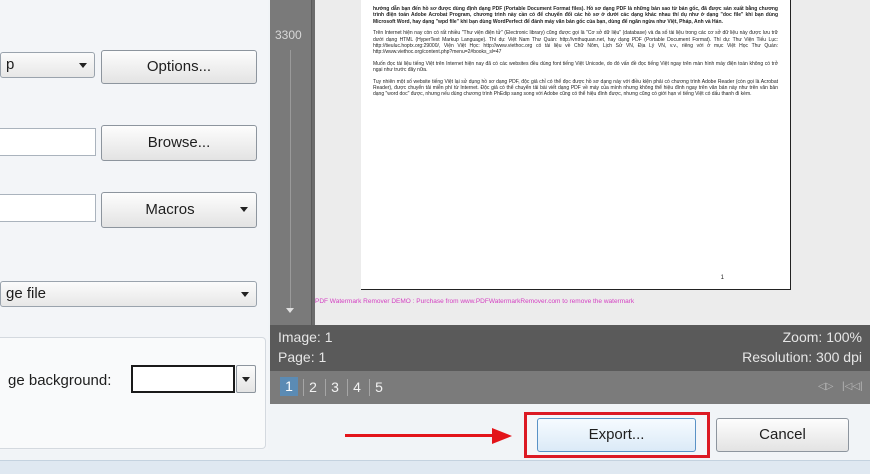 This screenshot has height=474, width=870. What do you see at coordinates (10, 64) in the screenshot?
I see `format-combo-label: p` at bounding box center [10, 64].